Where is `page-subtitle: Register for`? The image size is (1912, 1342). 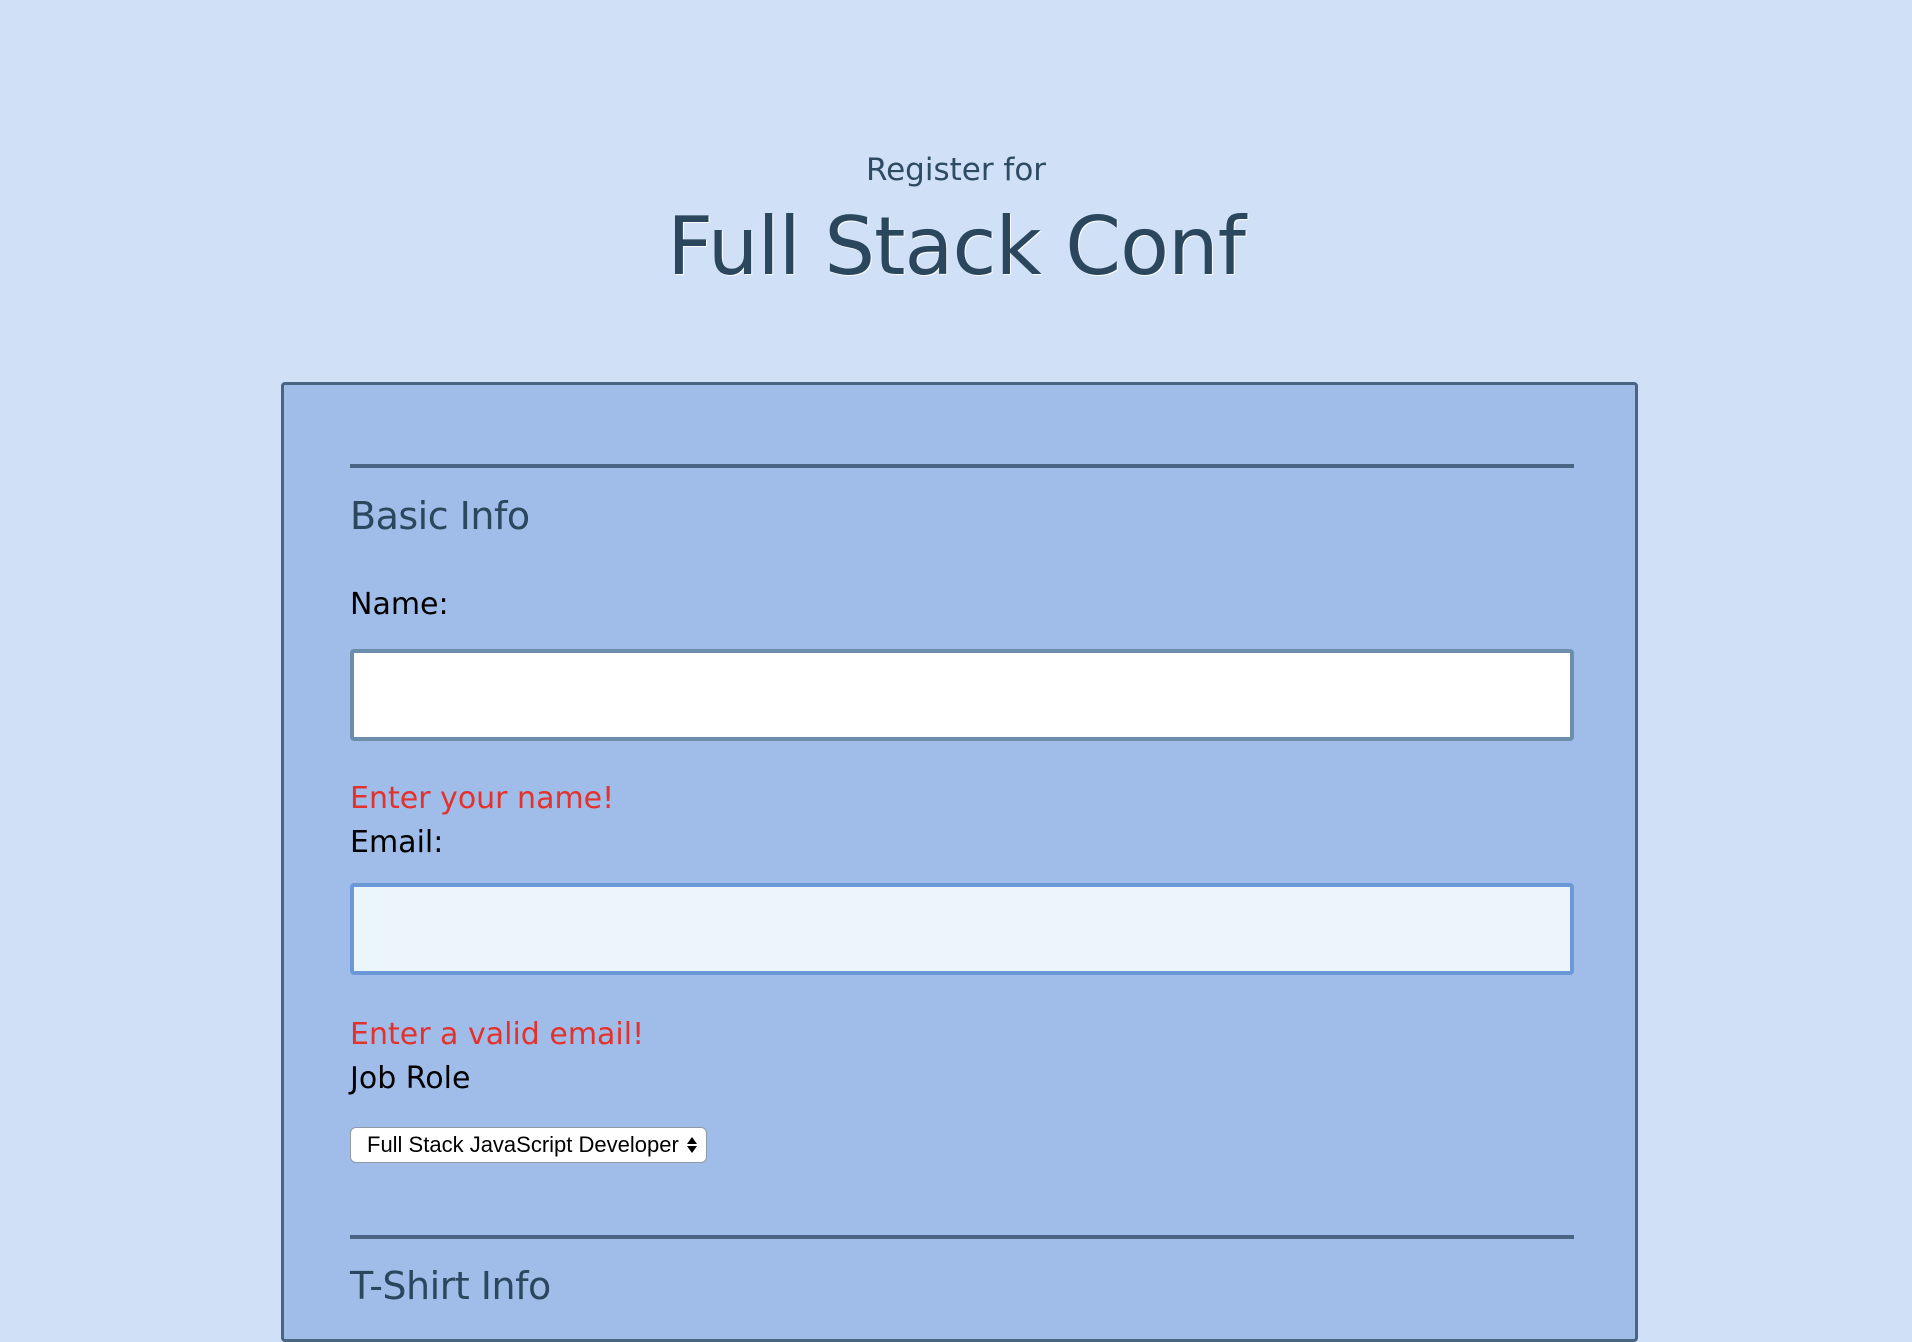
page-subtitle: Register for is located at coordinates (956, 170).